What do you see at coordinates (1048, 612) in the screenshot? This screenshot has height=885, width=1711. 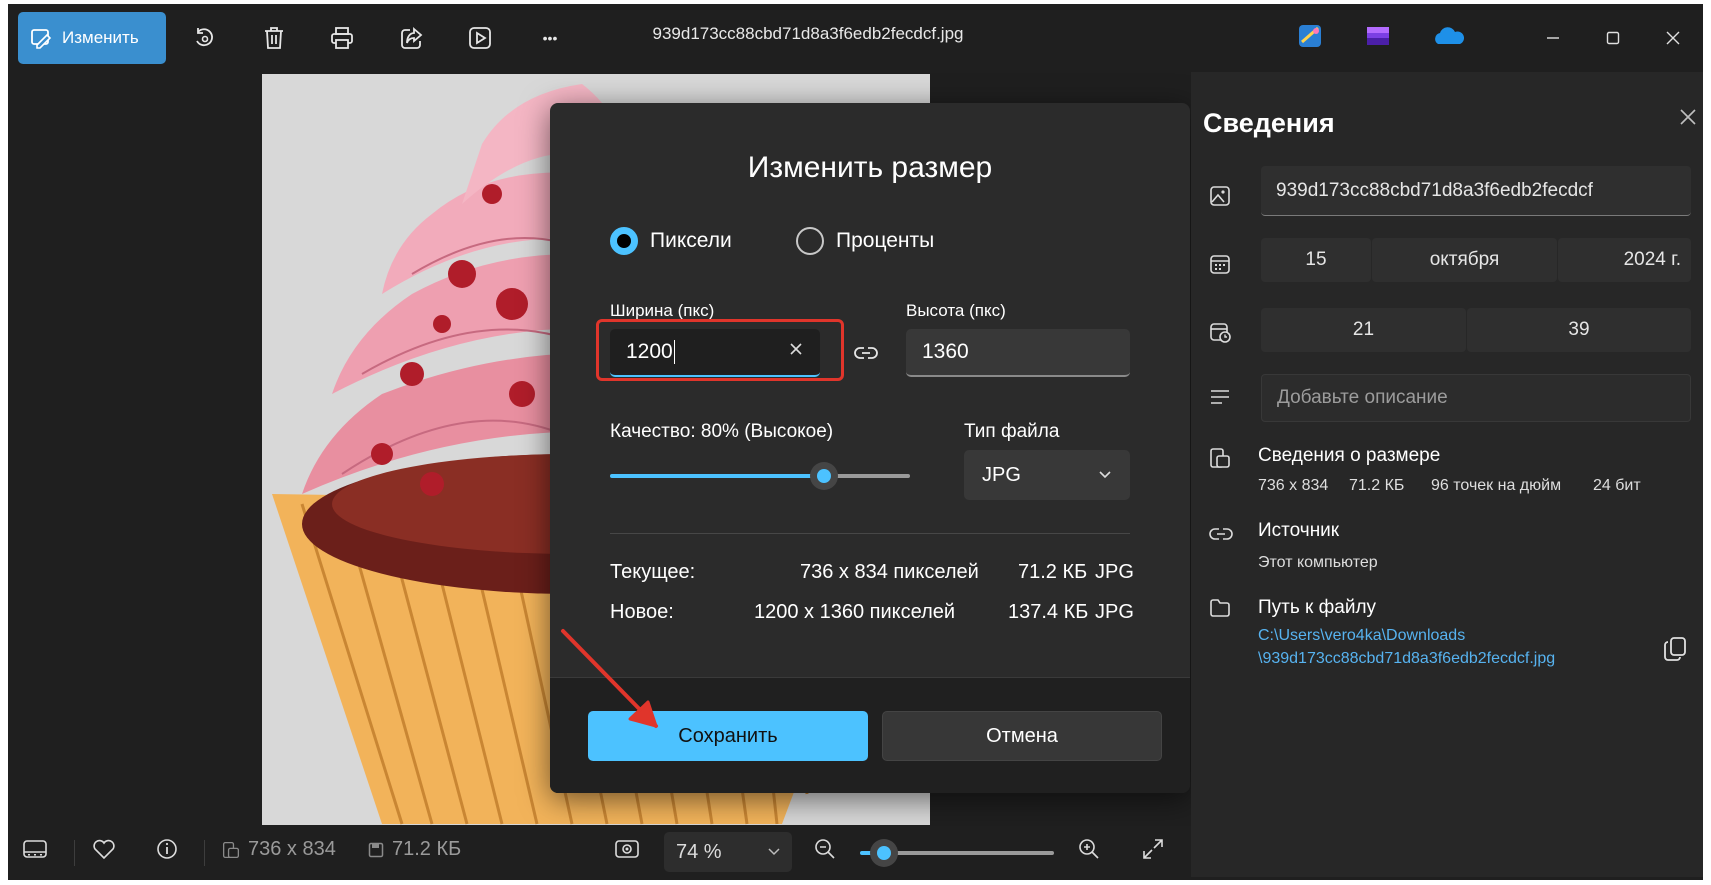 I see `new-size: 137.4 КБ` at bounding box center [1048, 612].